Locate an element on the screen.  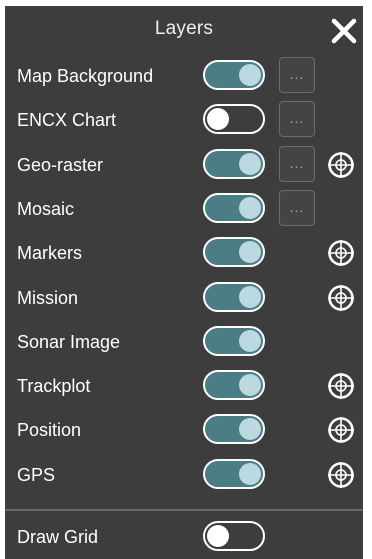
layer-label: Map Background is located at coordinates (85, 76).